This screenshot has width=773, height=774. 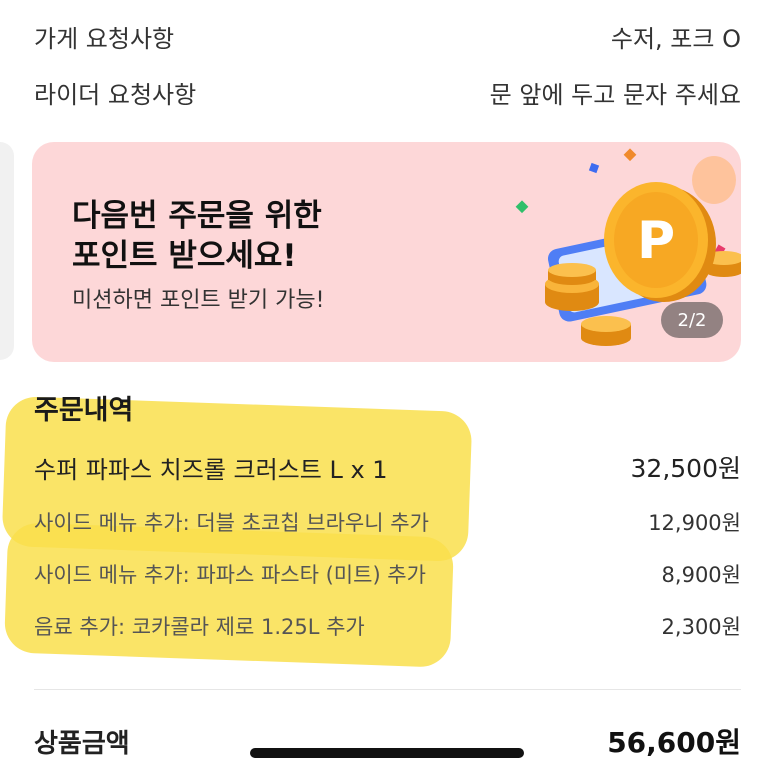 I want to click on option-row: 사이드 메뉴 추가: 더블 초코칩 브라우니 추가 12,900원, so click(x=387, y=522).